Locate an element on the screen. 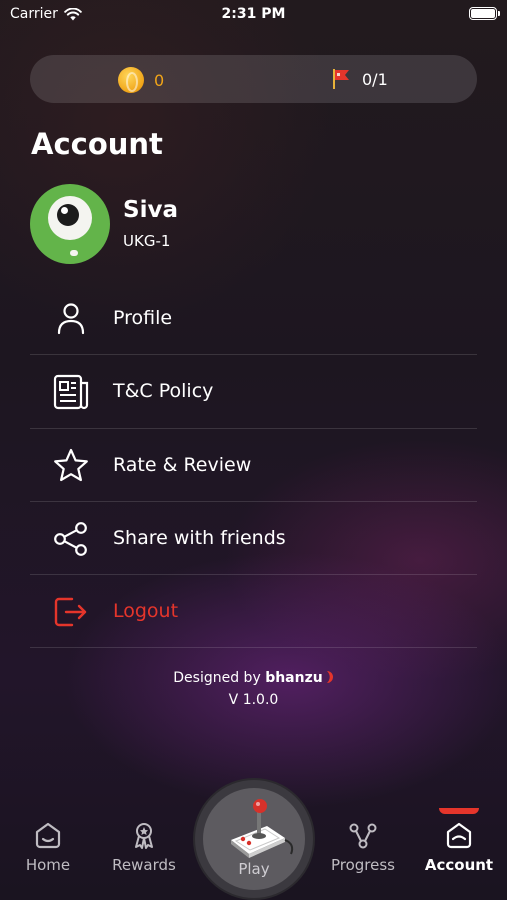 This screenshot has width=507, height=900. tab-account: Account is located at coordinates (459, 852).